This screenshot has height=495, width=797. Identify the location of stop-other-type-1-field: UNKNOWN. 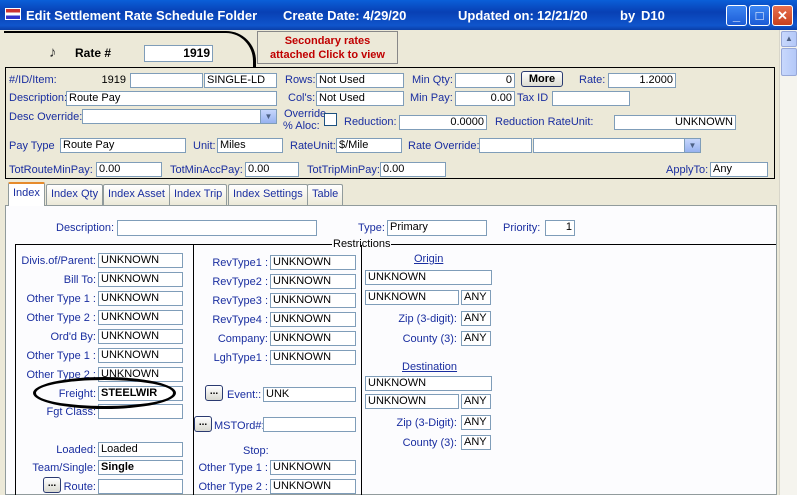
(313, 467).